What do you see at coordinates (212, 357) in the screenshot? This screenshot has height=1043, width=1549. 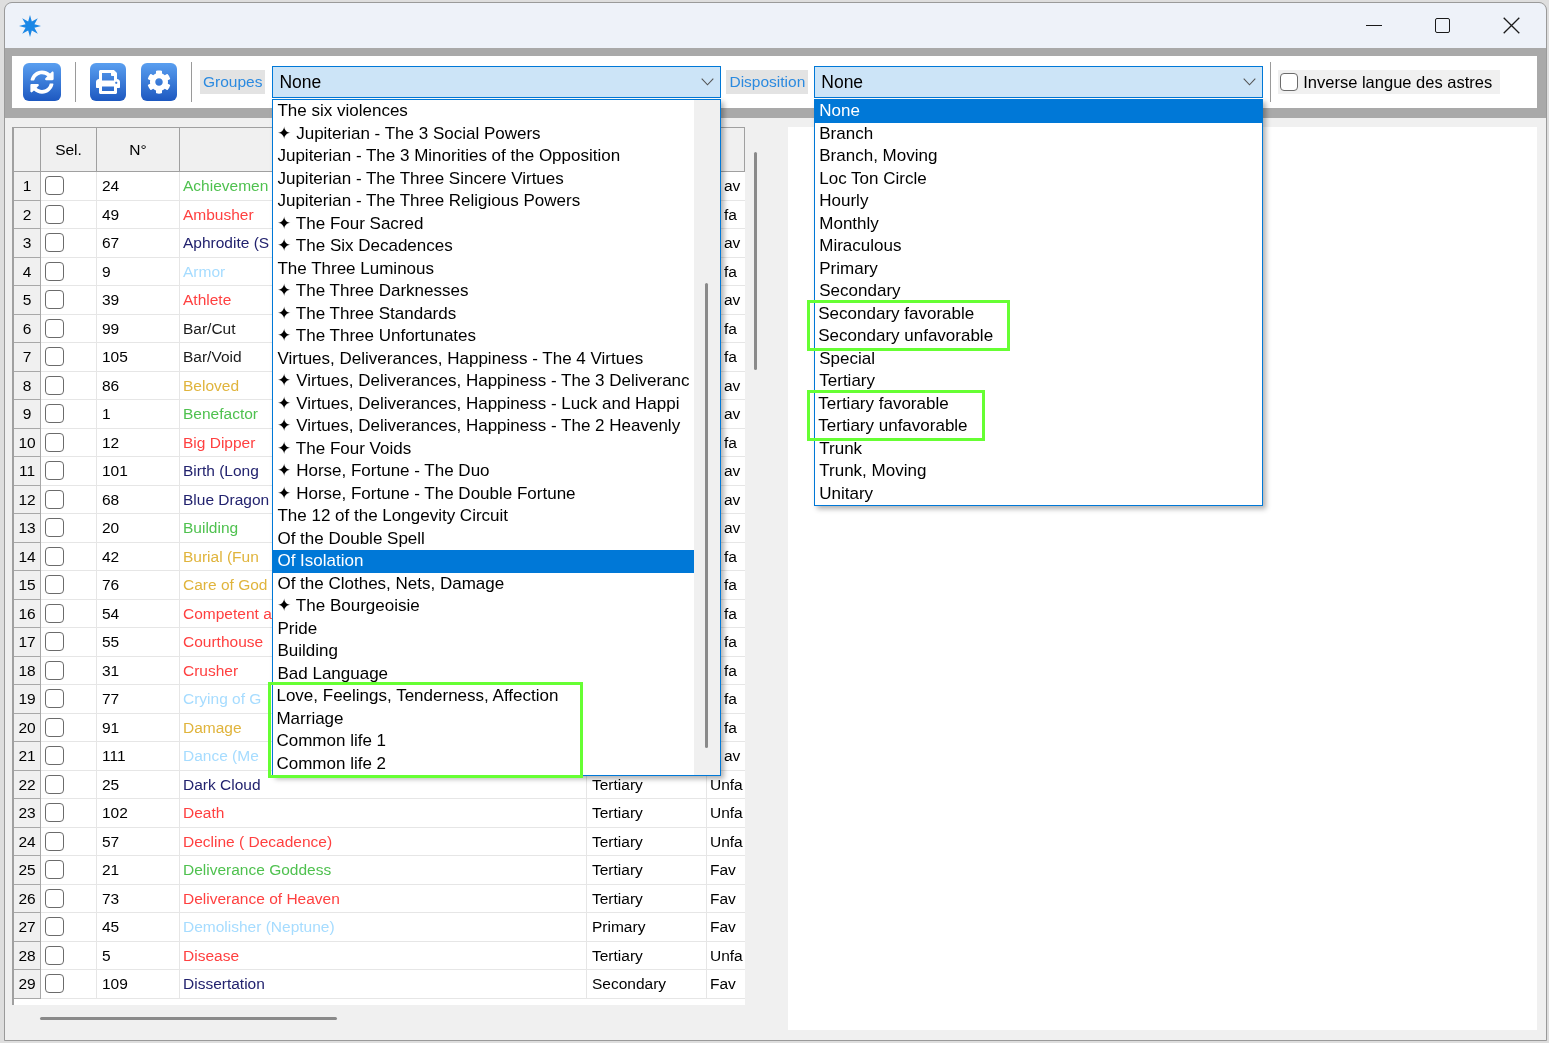 I see `name-text: Bar/Void` at bounding box center [212, 357].